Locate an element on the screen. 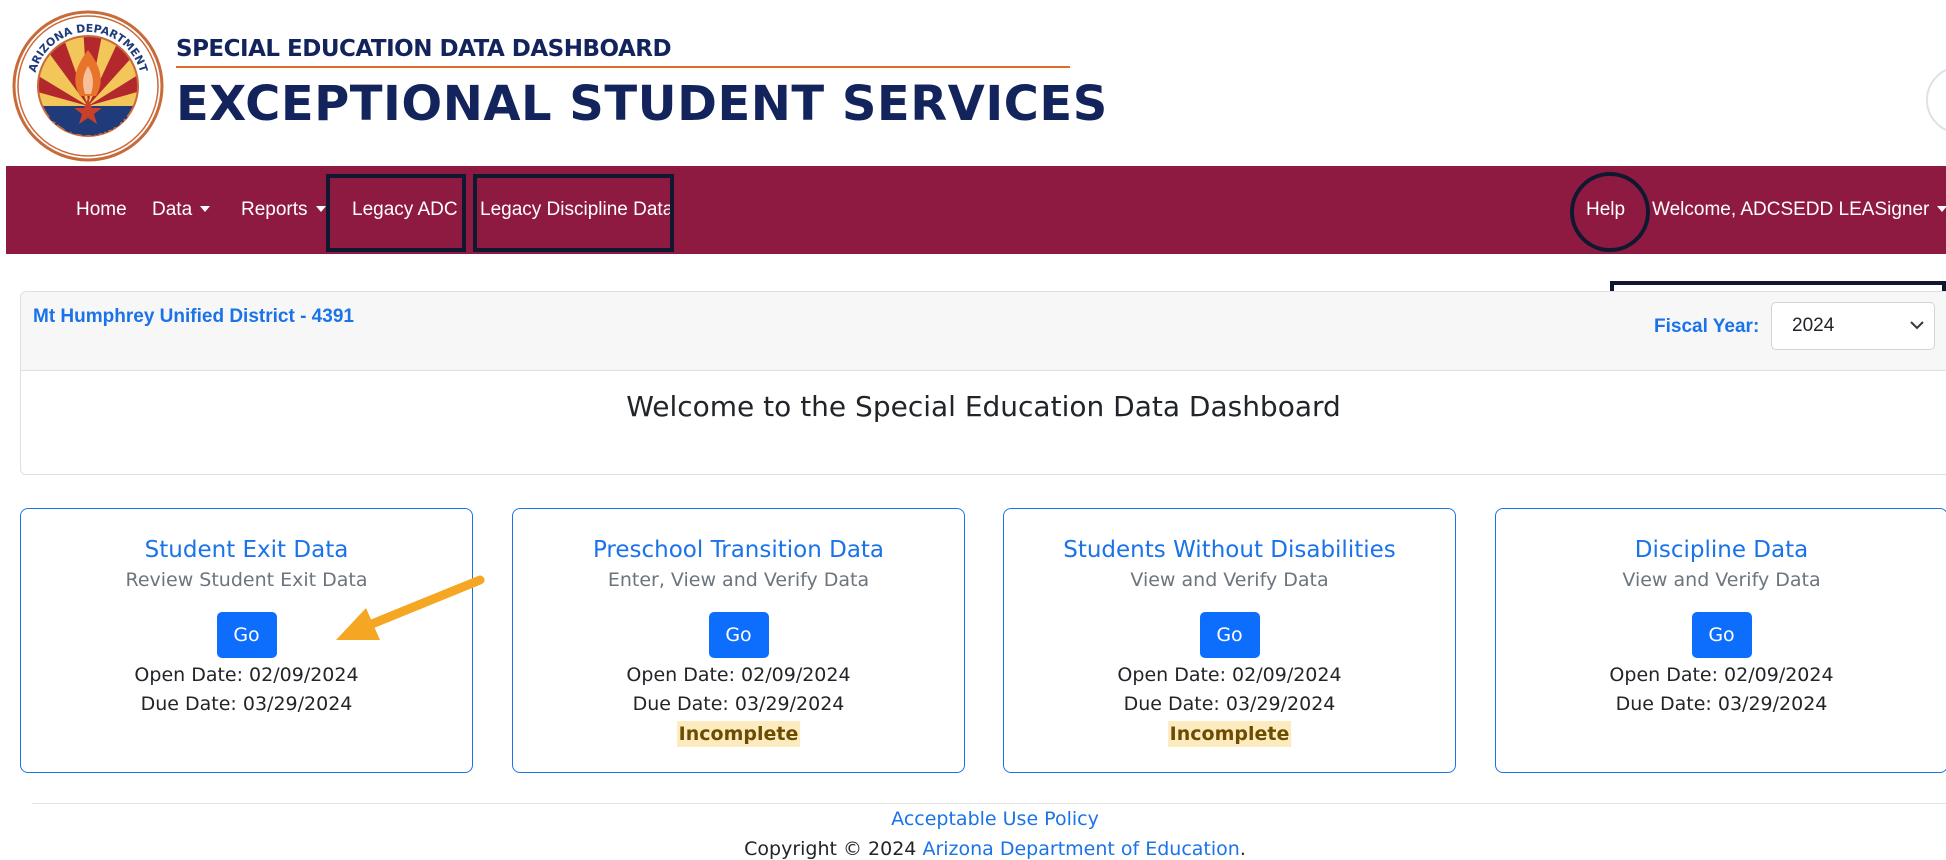 The height and width of the screenshot is (860, 1946). user-menu-dropdown: Welcome, ADCSEDD LEASigner is located at coordinates (1799, 210).